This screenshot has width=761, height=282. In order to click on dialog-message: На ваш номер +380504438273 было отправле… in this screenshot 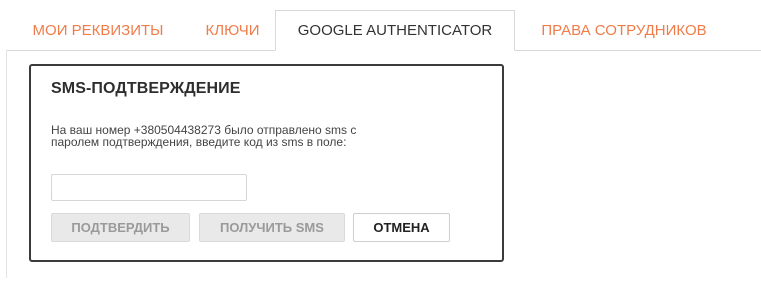, I will do `click(266, 136)`.